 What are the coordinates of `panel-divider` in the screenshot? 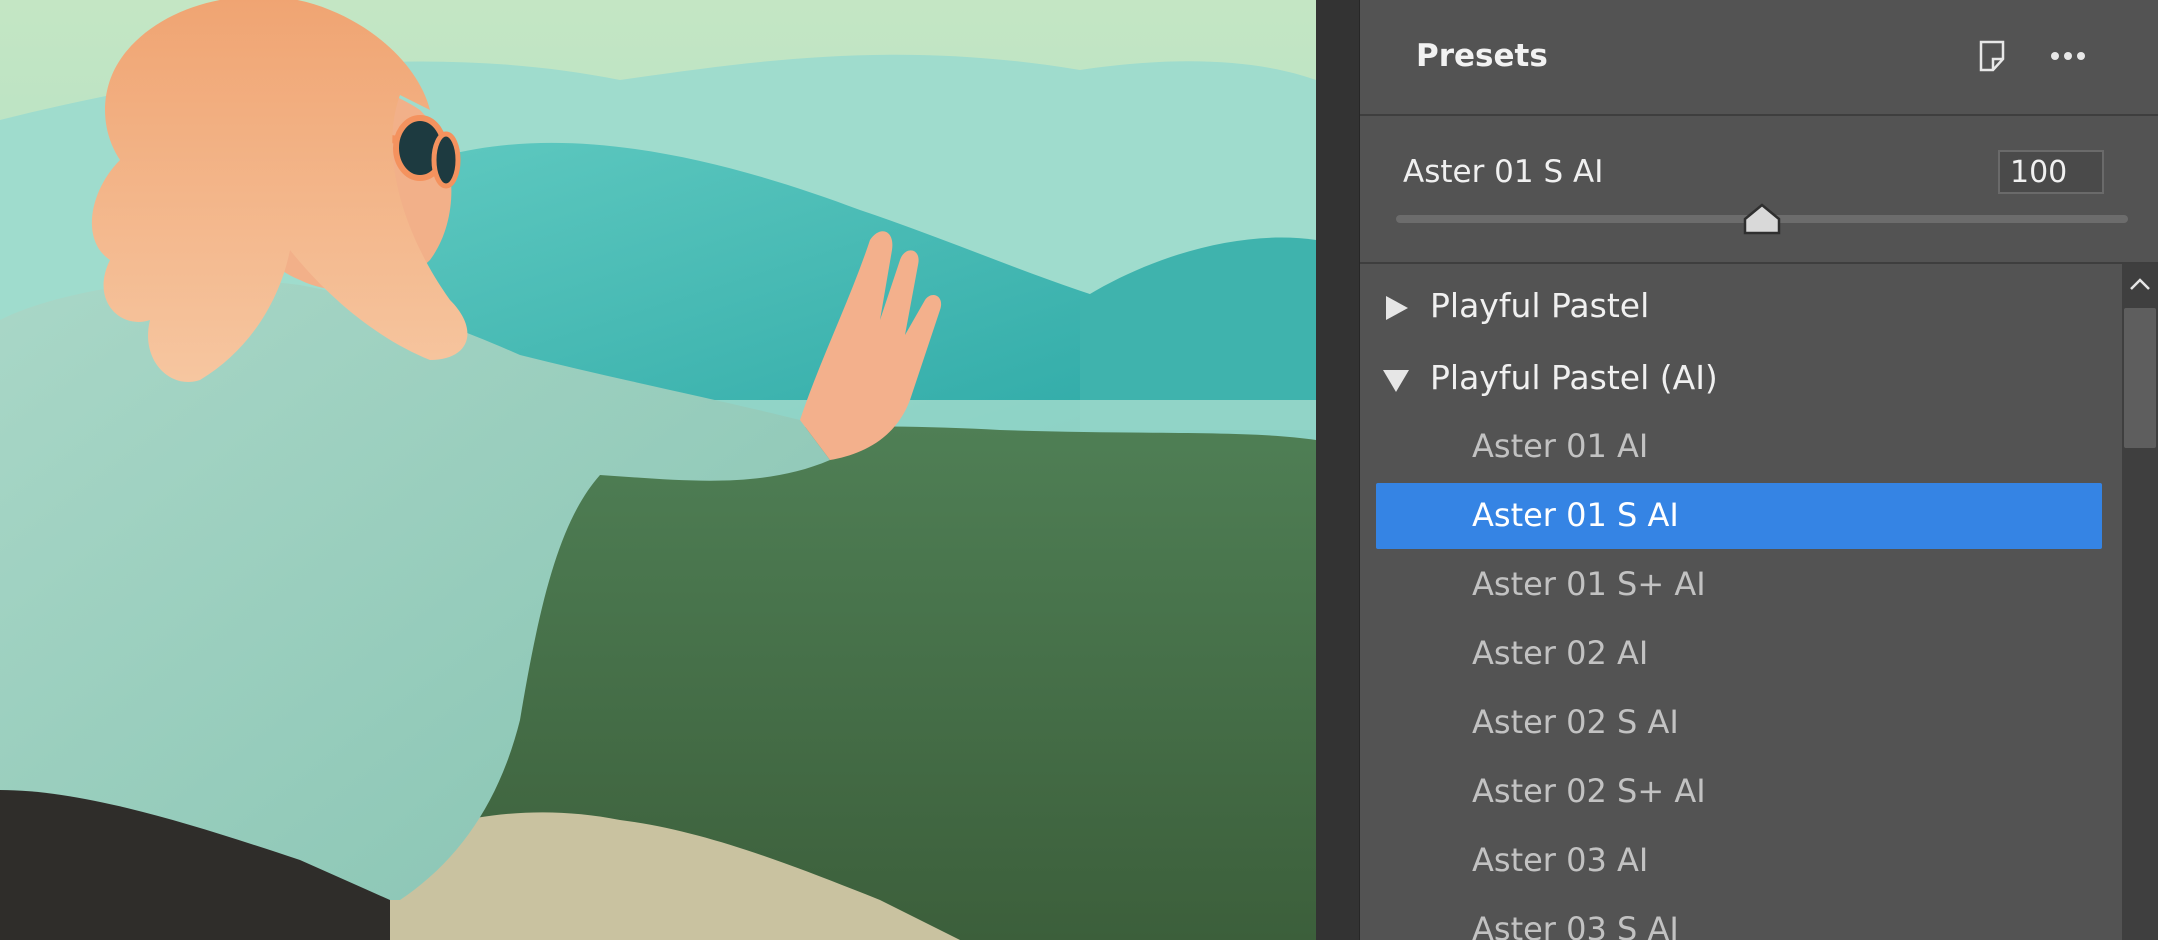 It's located at (1338, 470).